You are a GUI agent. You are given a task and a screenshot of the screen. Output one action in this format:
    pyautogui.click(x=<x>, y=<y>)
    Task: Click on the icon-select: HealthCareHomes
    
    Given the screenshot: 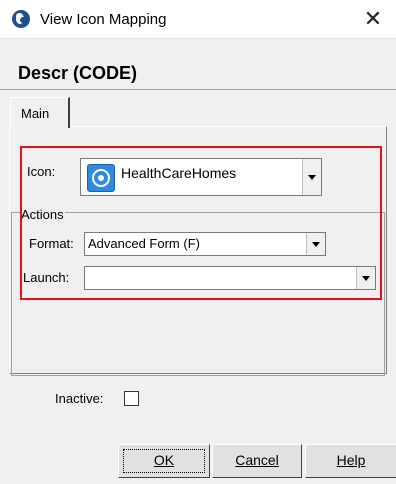 What is the action you would take?
    pyautogui.click(x=201, y=177)
    